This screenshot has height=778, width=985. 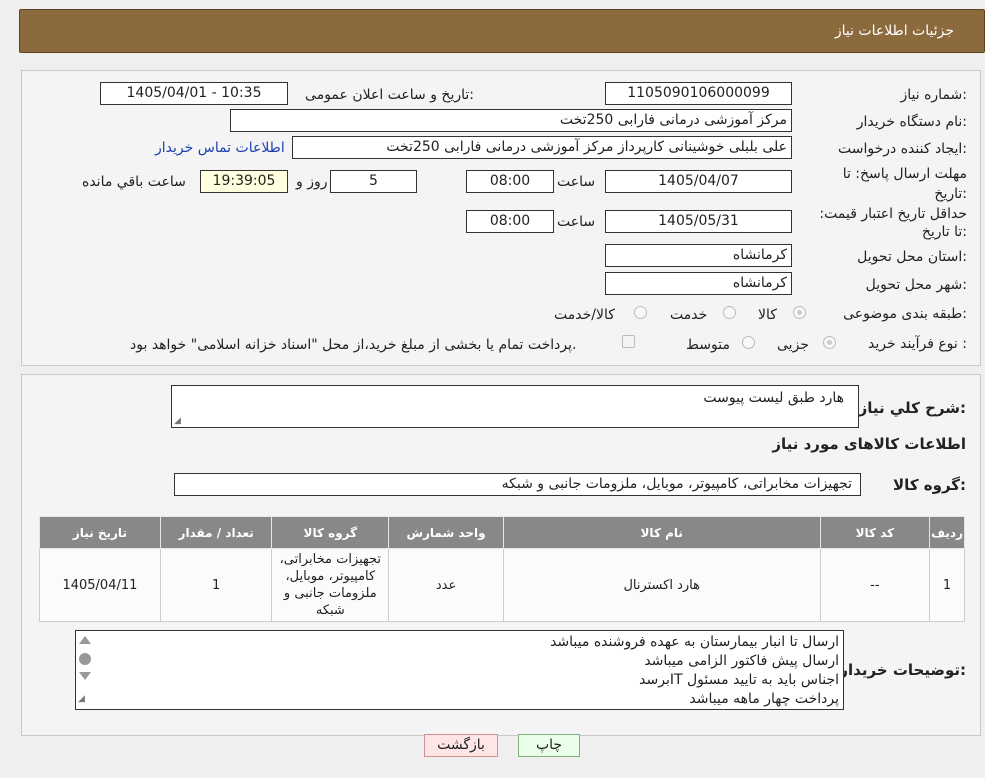 I want to click on province-label: استان محل تحویل:, so click(x=912, y=257).